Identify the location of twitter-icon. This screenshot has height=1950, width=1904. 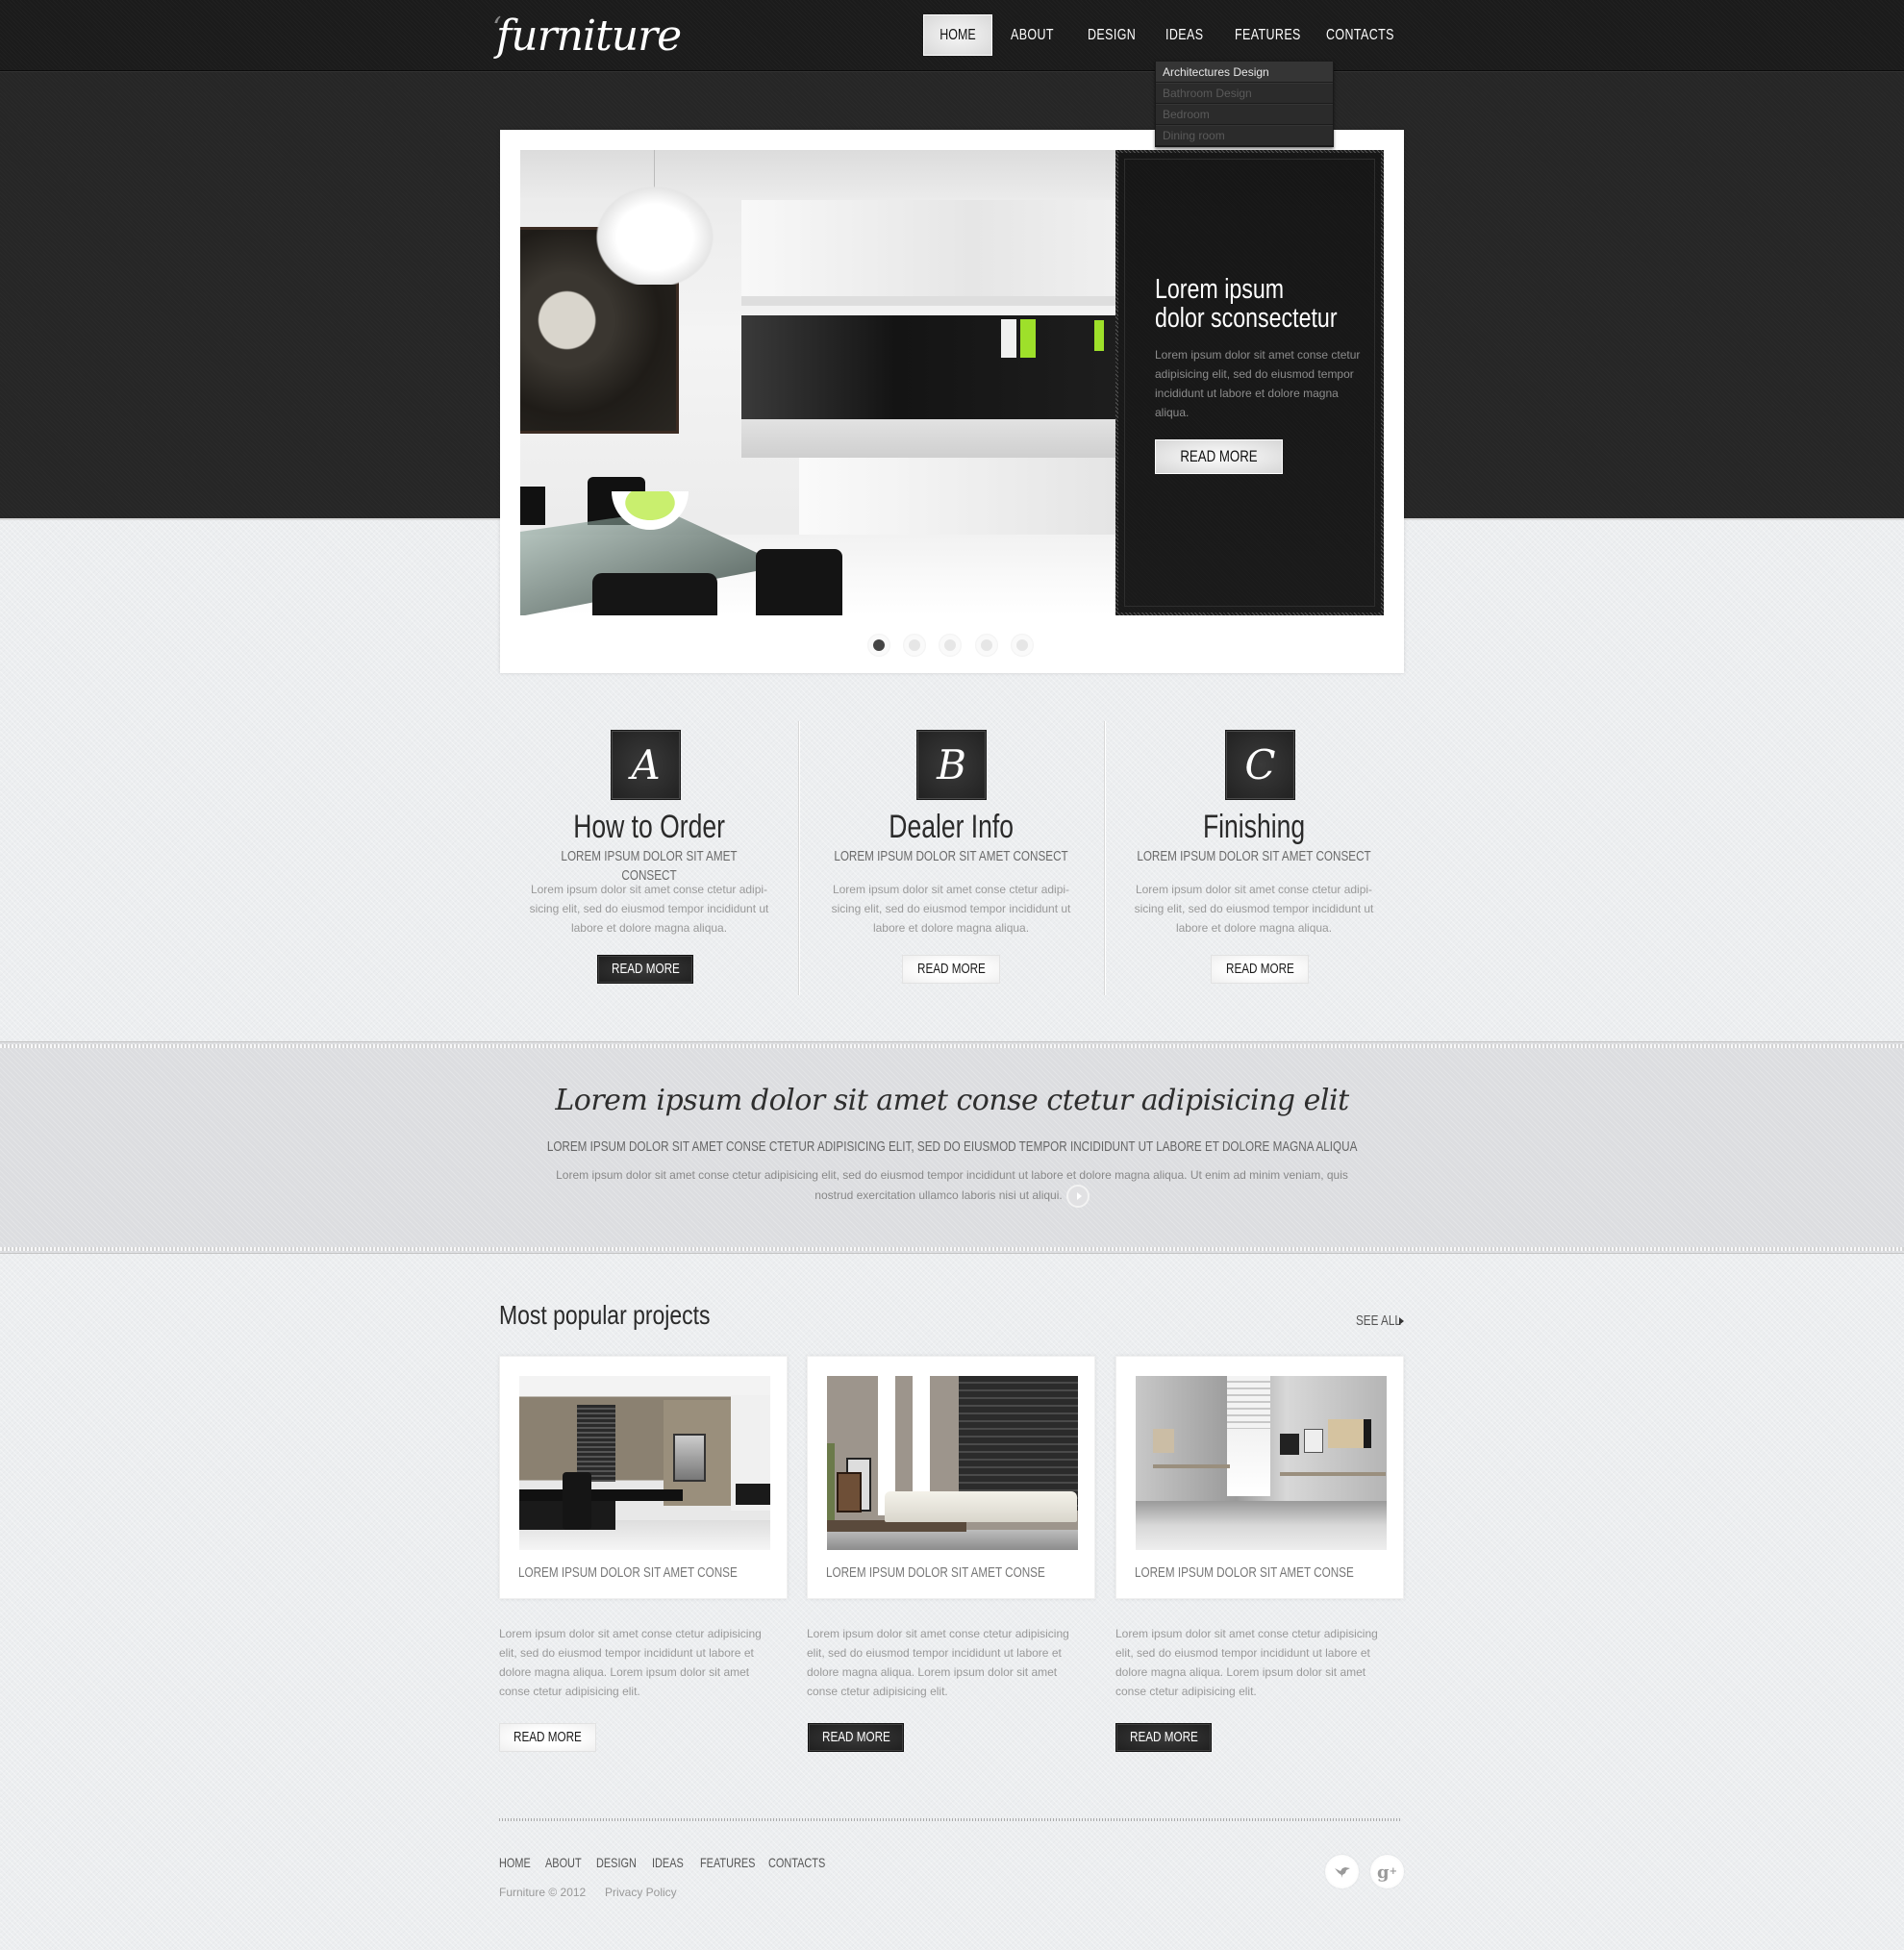
(1342, 1872).